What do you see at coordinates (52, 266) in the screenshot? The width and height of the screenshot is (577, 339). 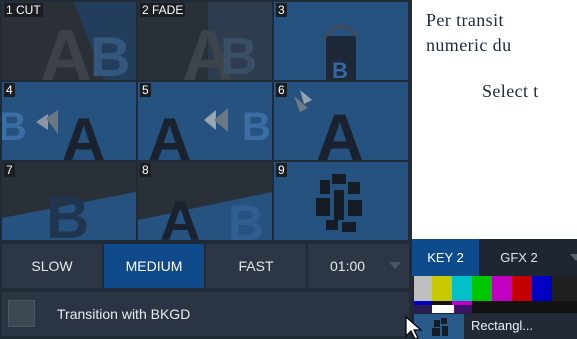 I see `slow-button: SLOW` at bounding box center [52, 266].